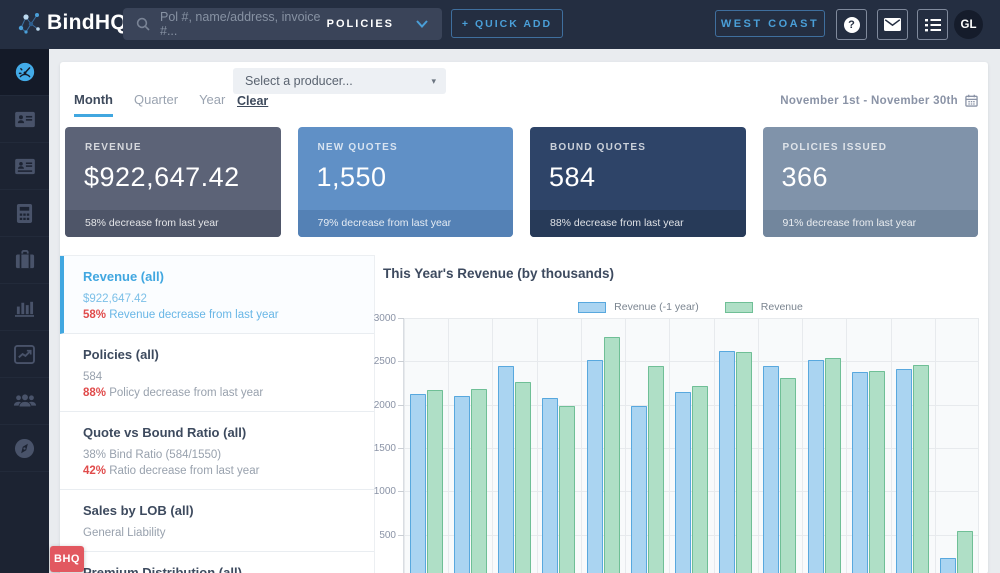  What do you see at coordinates (360, 24) in the screenshot?
I see `search-scope-select: POLICIES` at bounding box center [360, 24].